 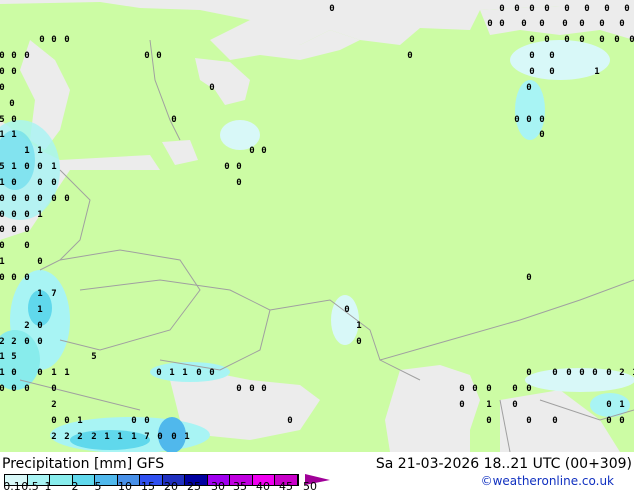 I want to click on map-title: Precipitation [mm] GFS, so click(x=83, y=464).